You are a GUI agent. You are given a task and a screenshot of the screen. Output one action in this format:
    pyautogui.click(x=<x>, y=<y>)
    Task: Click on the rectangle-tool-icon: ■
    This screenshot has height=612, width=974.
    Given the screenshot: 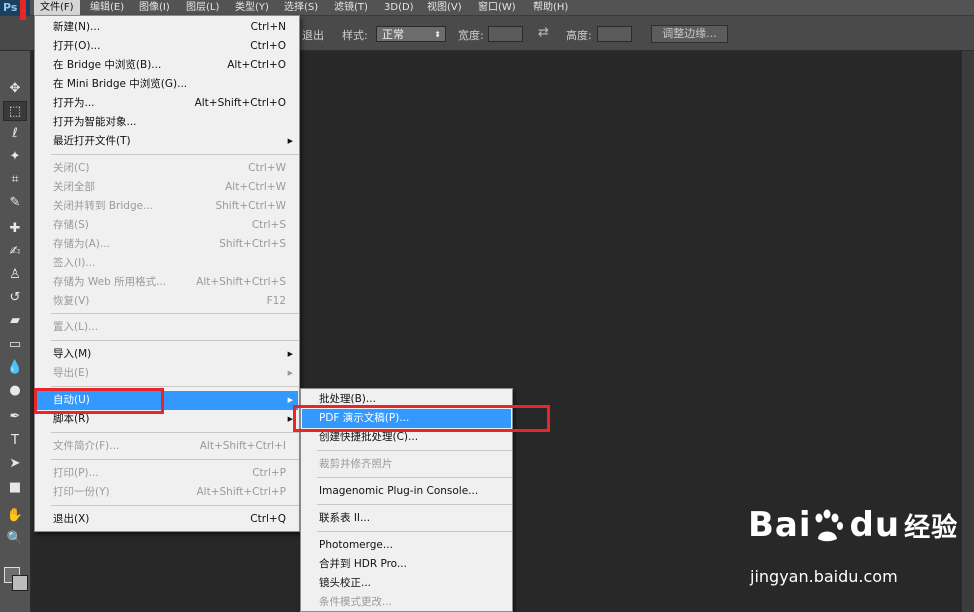 What is the action you would take?
    pyautogui.click(x=15, y=488)
    